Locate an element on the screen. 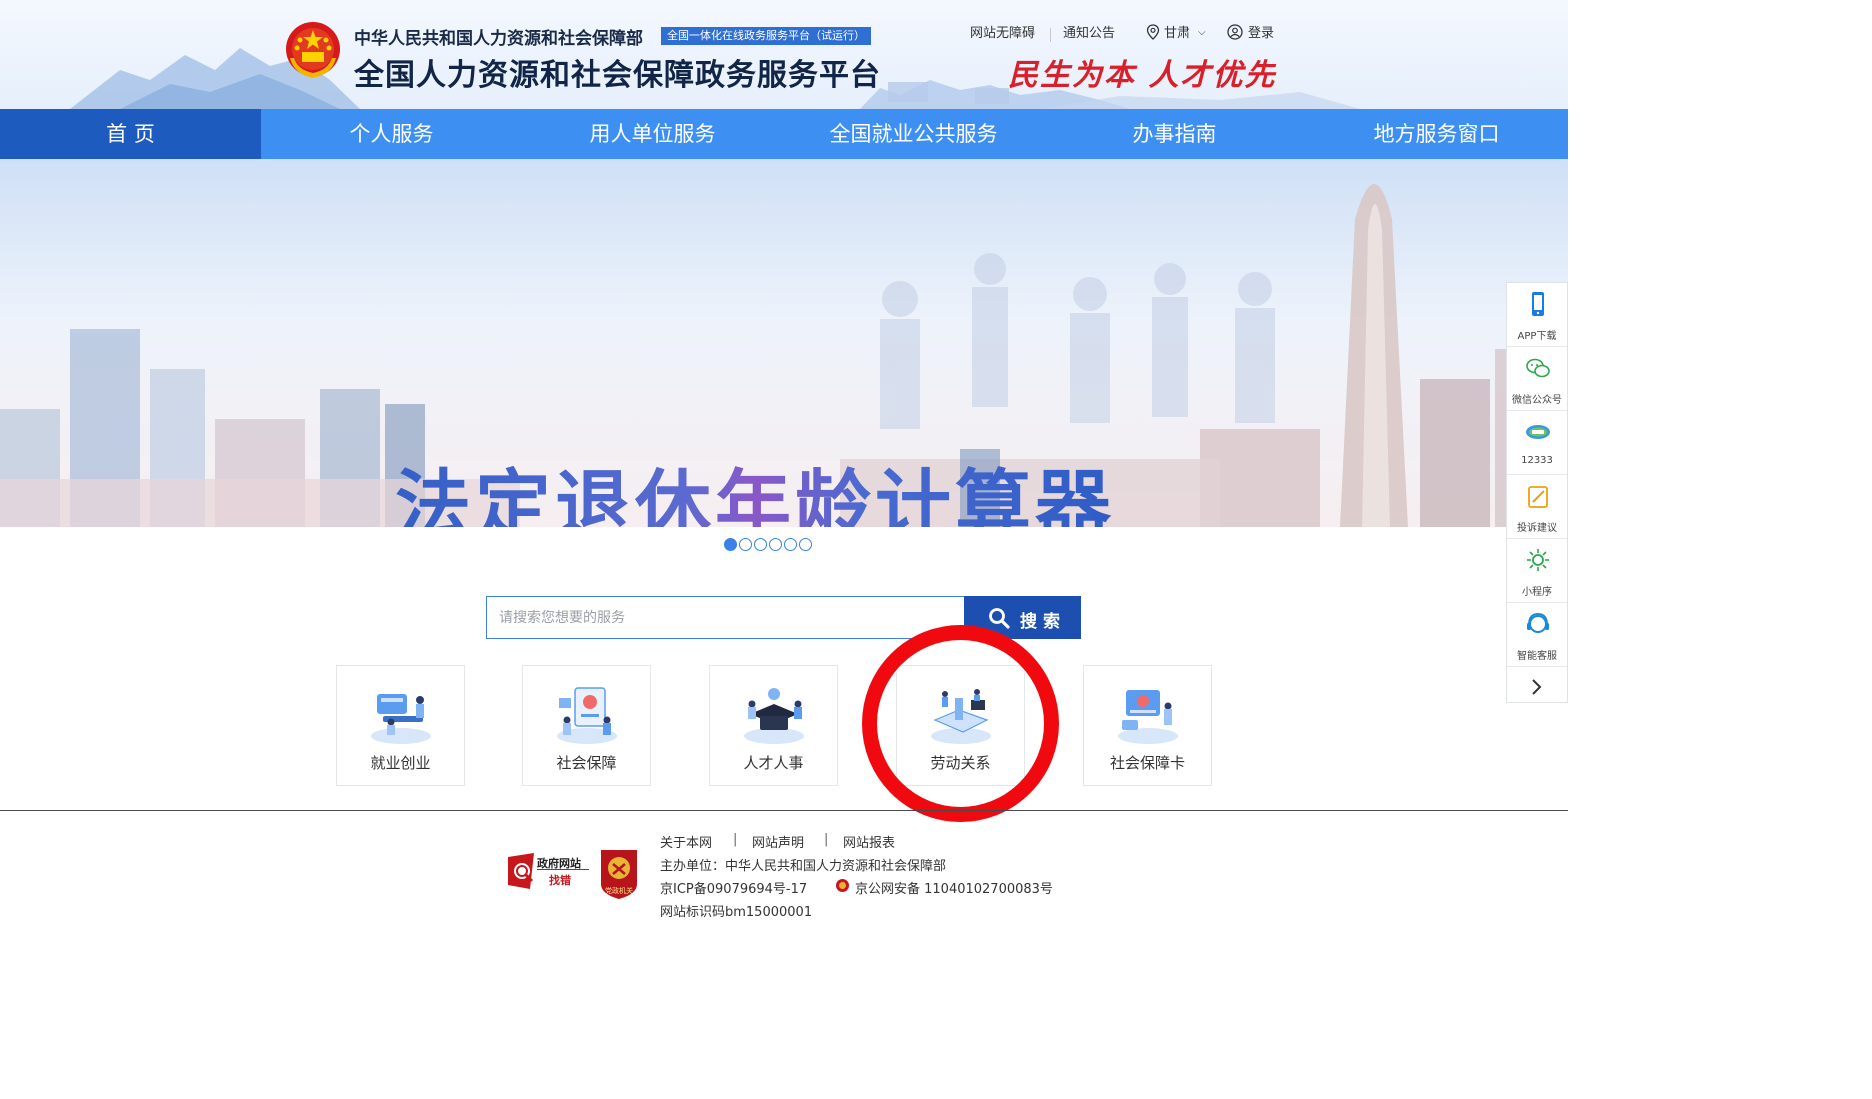 The height and width of the screenshot is (1099, 1872). party-government-badge: 党政机关 is located at coordinates (619, 874).